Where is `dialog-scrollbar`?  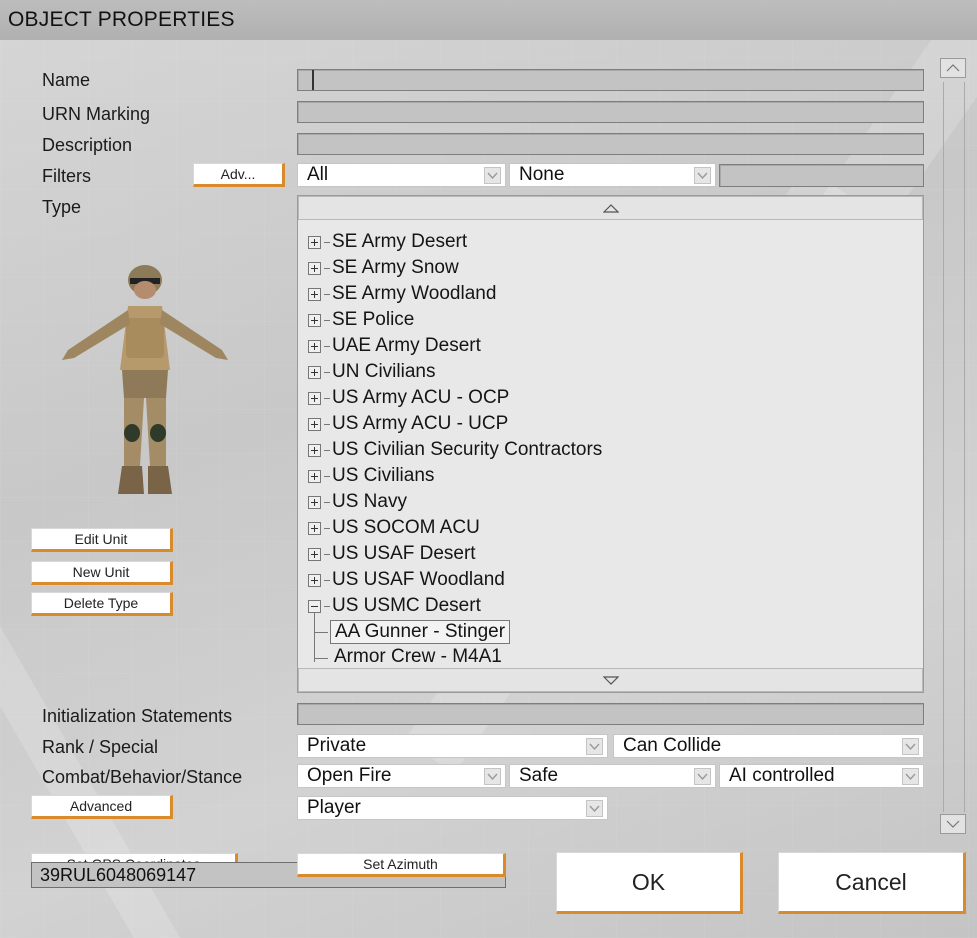
dialog-scrollbar is located at coordinates (954, 447).